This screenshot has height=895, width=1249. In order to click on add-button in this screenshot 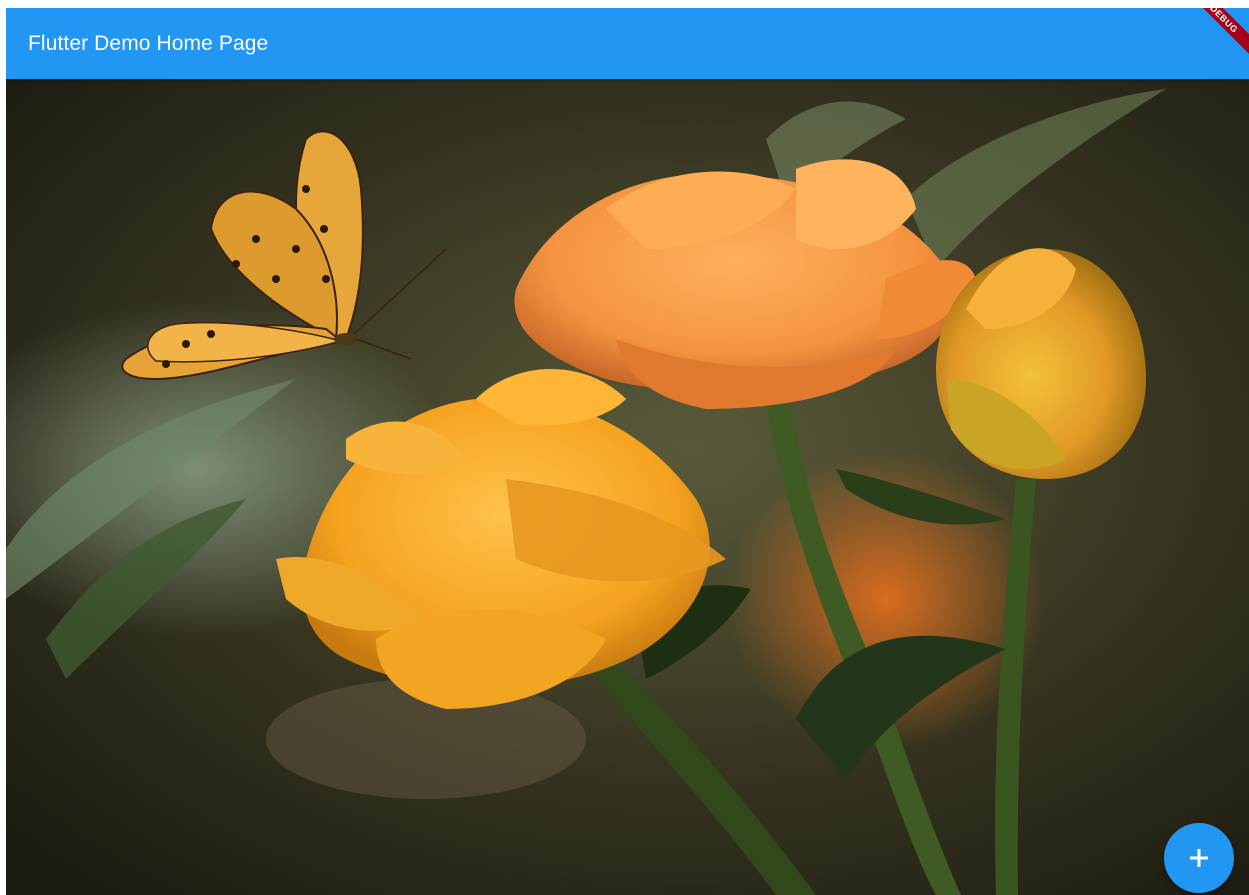, I will do `click(1199, 858)`.